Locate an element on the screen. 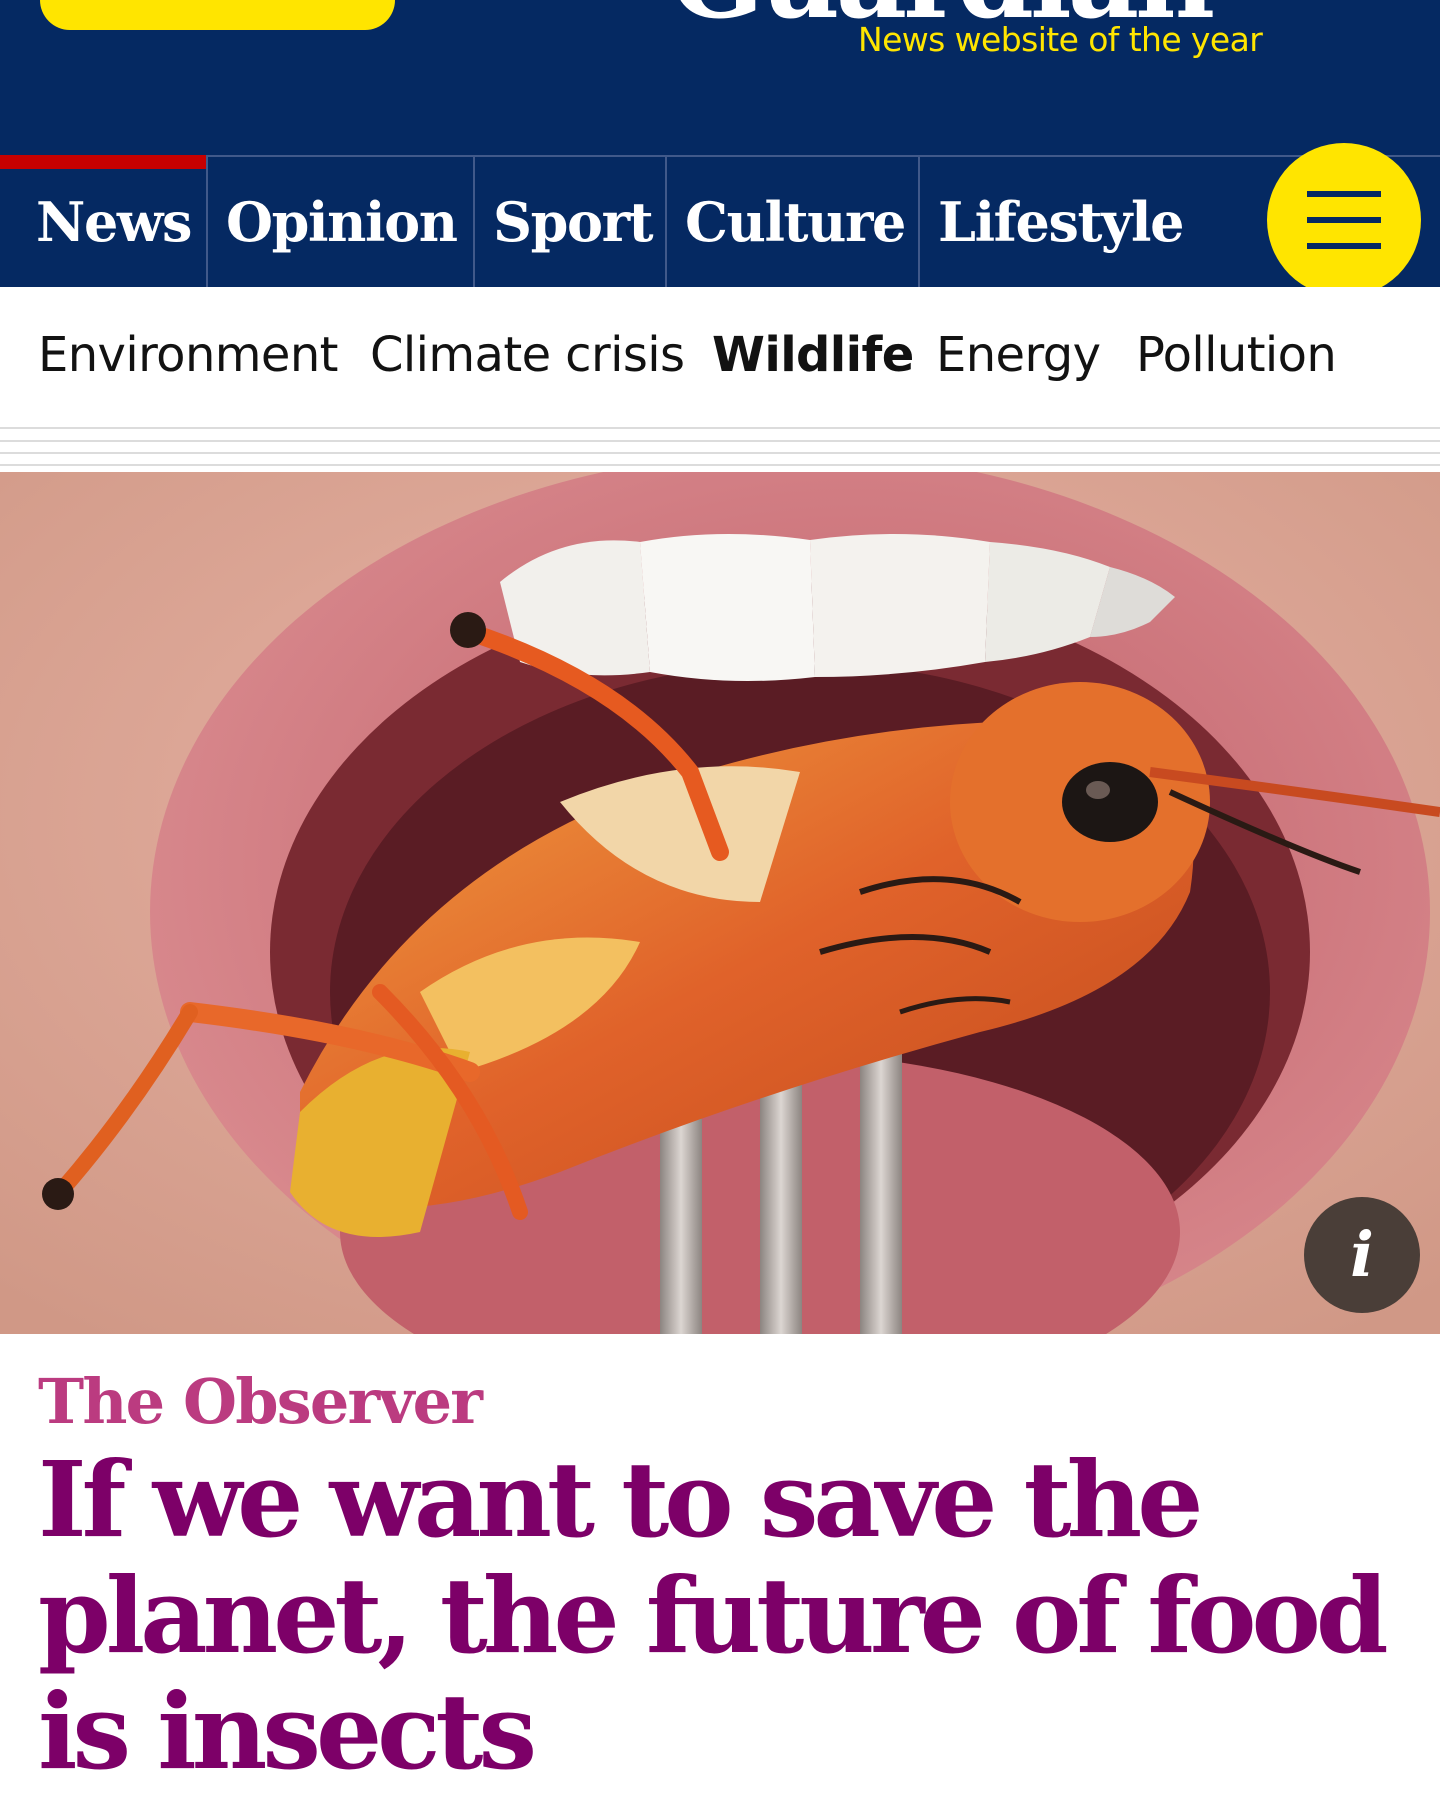  pillar-culture: Culture is located at coordinates (793, 222).